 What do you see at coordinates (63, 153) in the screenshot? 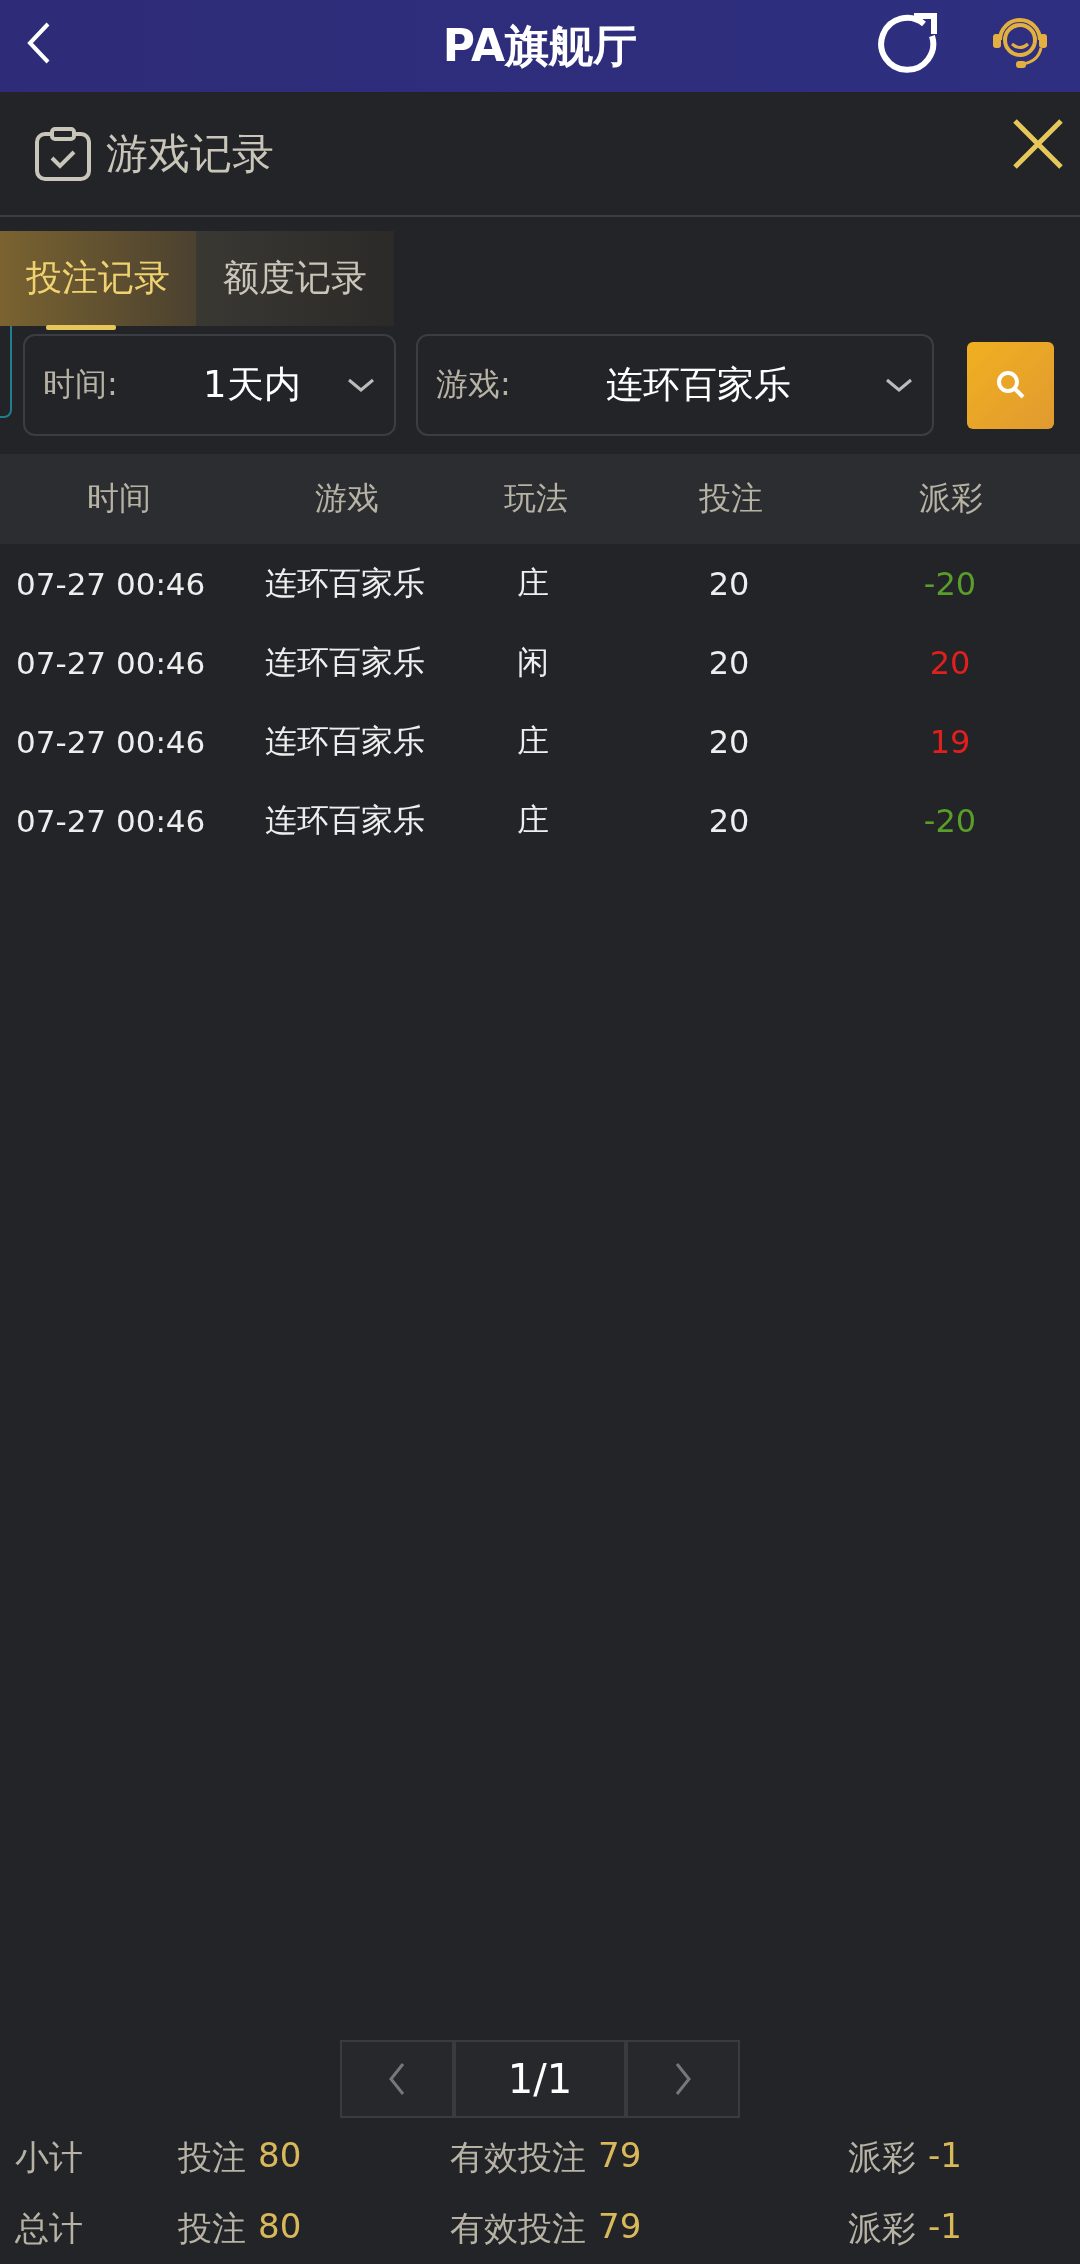
I see `clipboard-check-icon` at bounding box center [63, 153].